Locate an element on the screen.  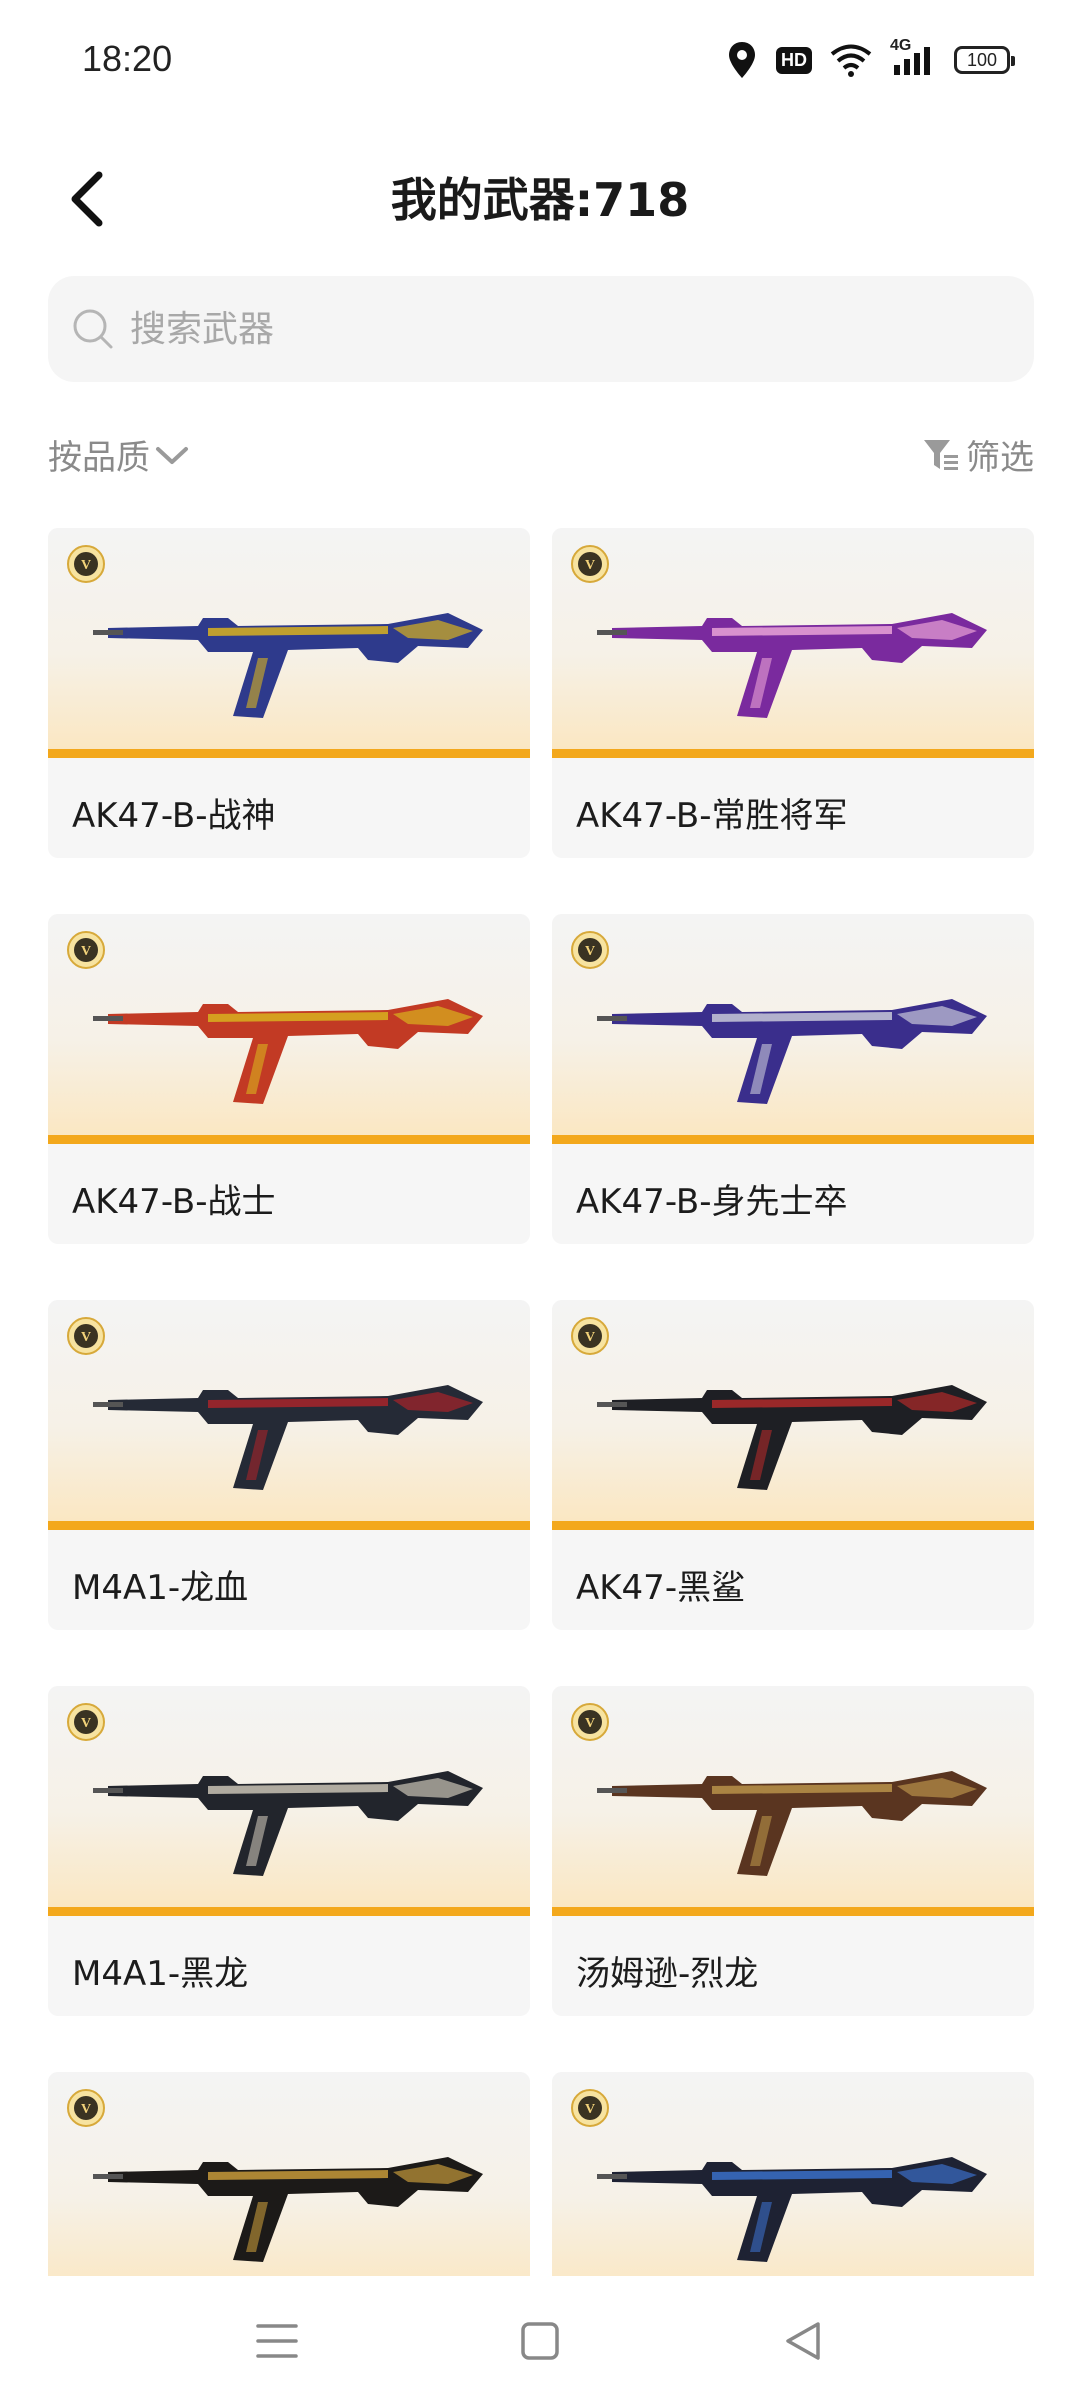
search-bar is located at coordinates (541, 329).